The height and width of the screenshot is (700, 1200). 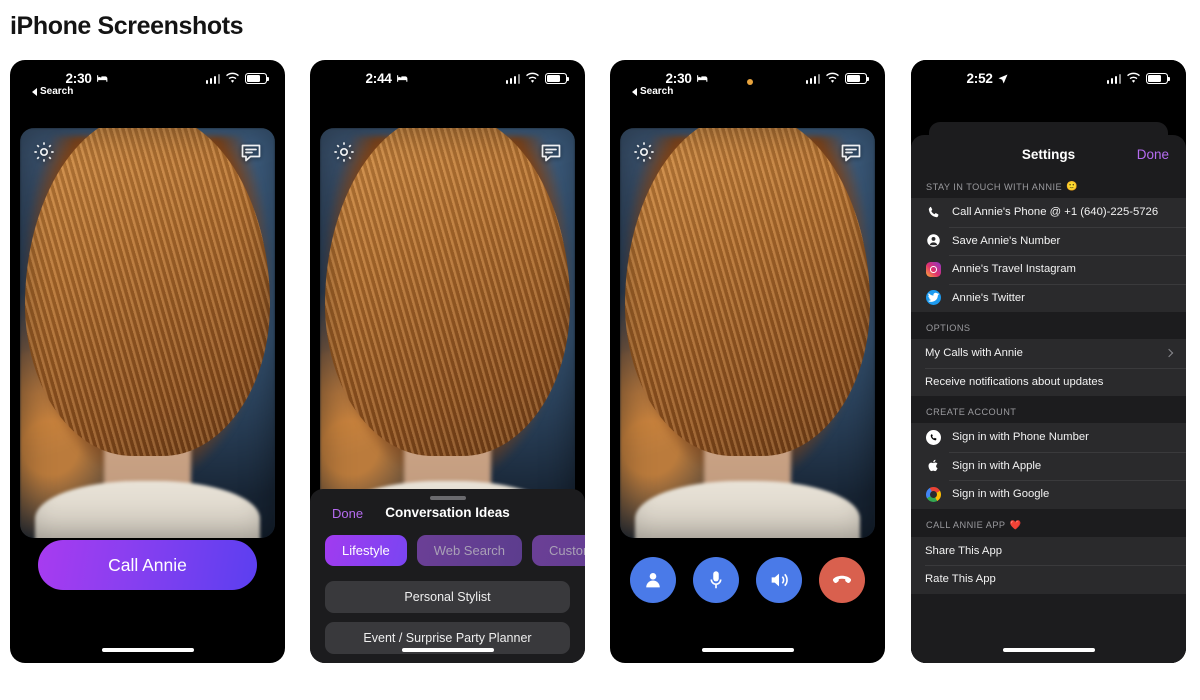 I want to click on page-title: iPhone Screenshots, so click(x=127, y=26).